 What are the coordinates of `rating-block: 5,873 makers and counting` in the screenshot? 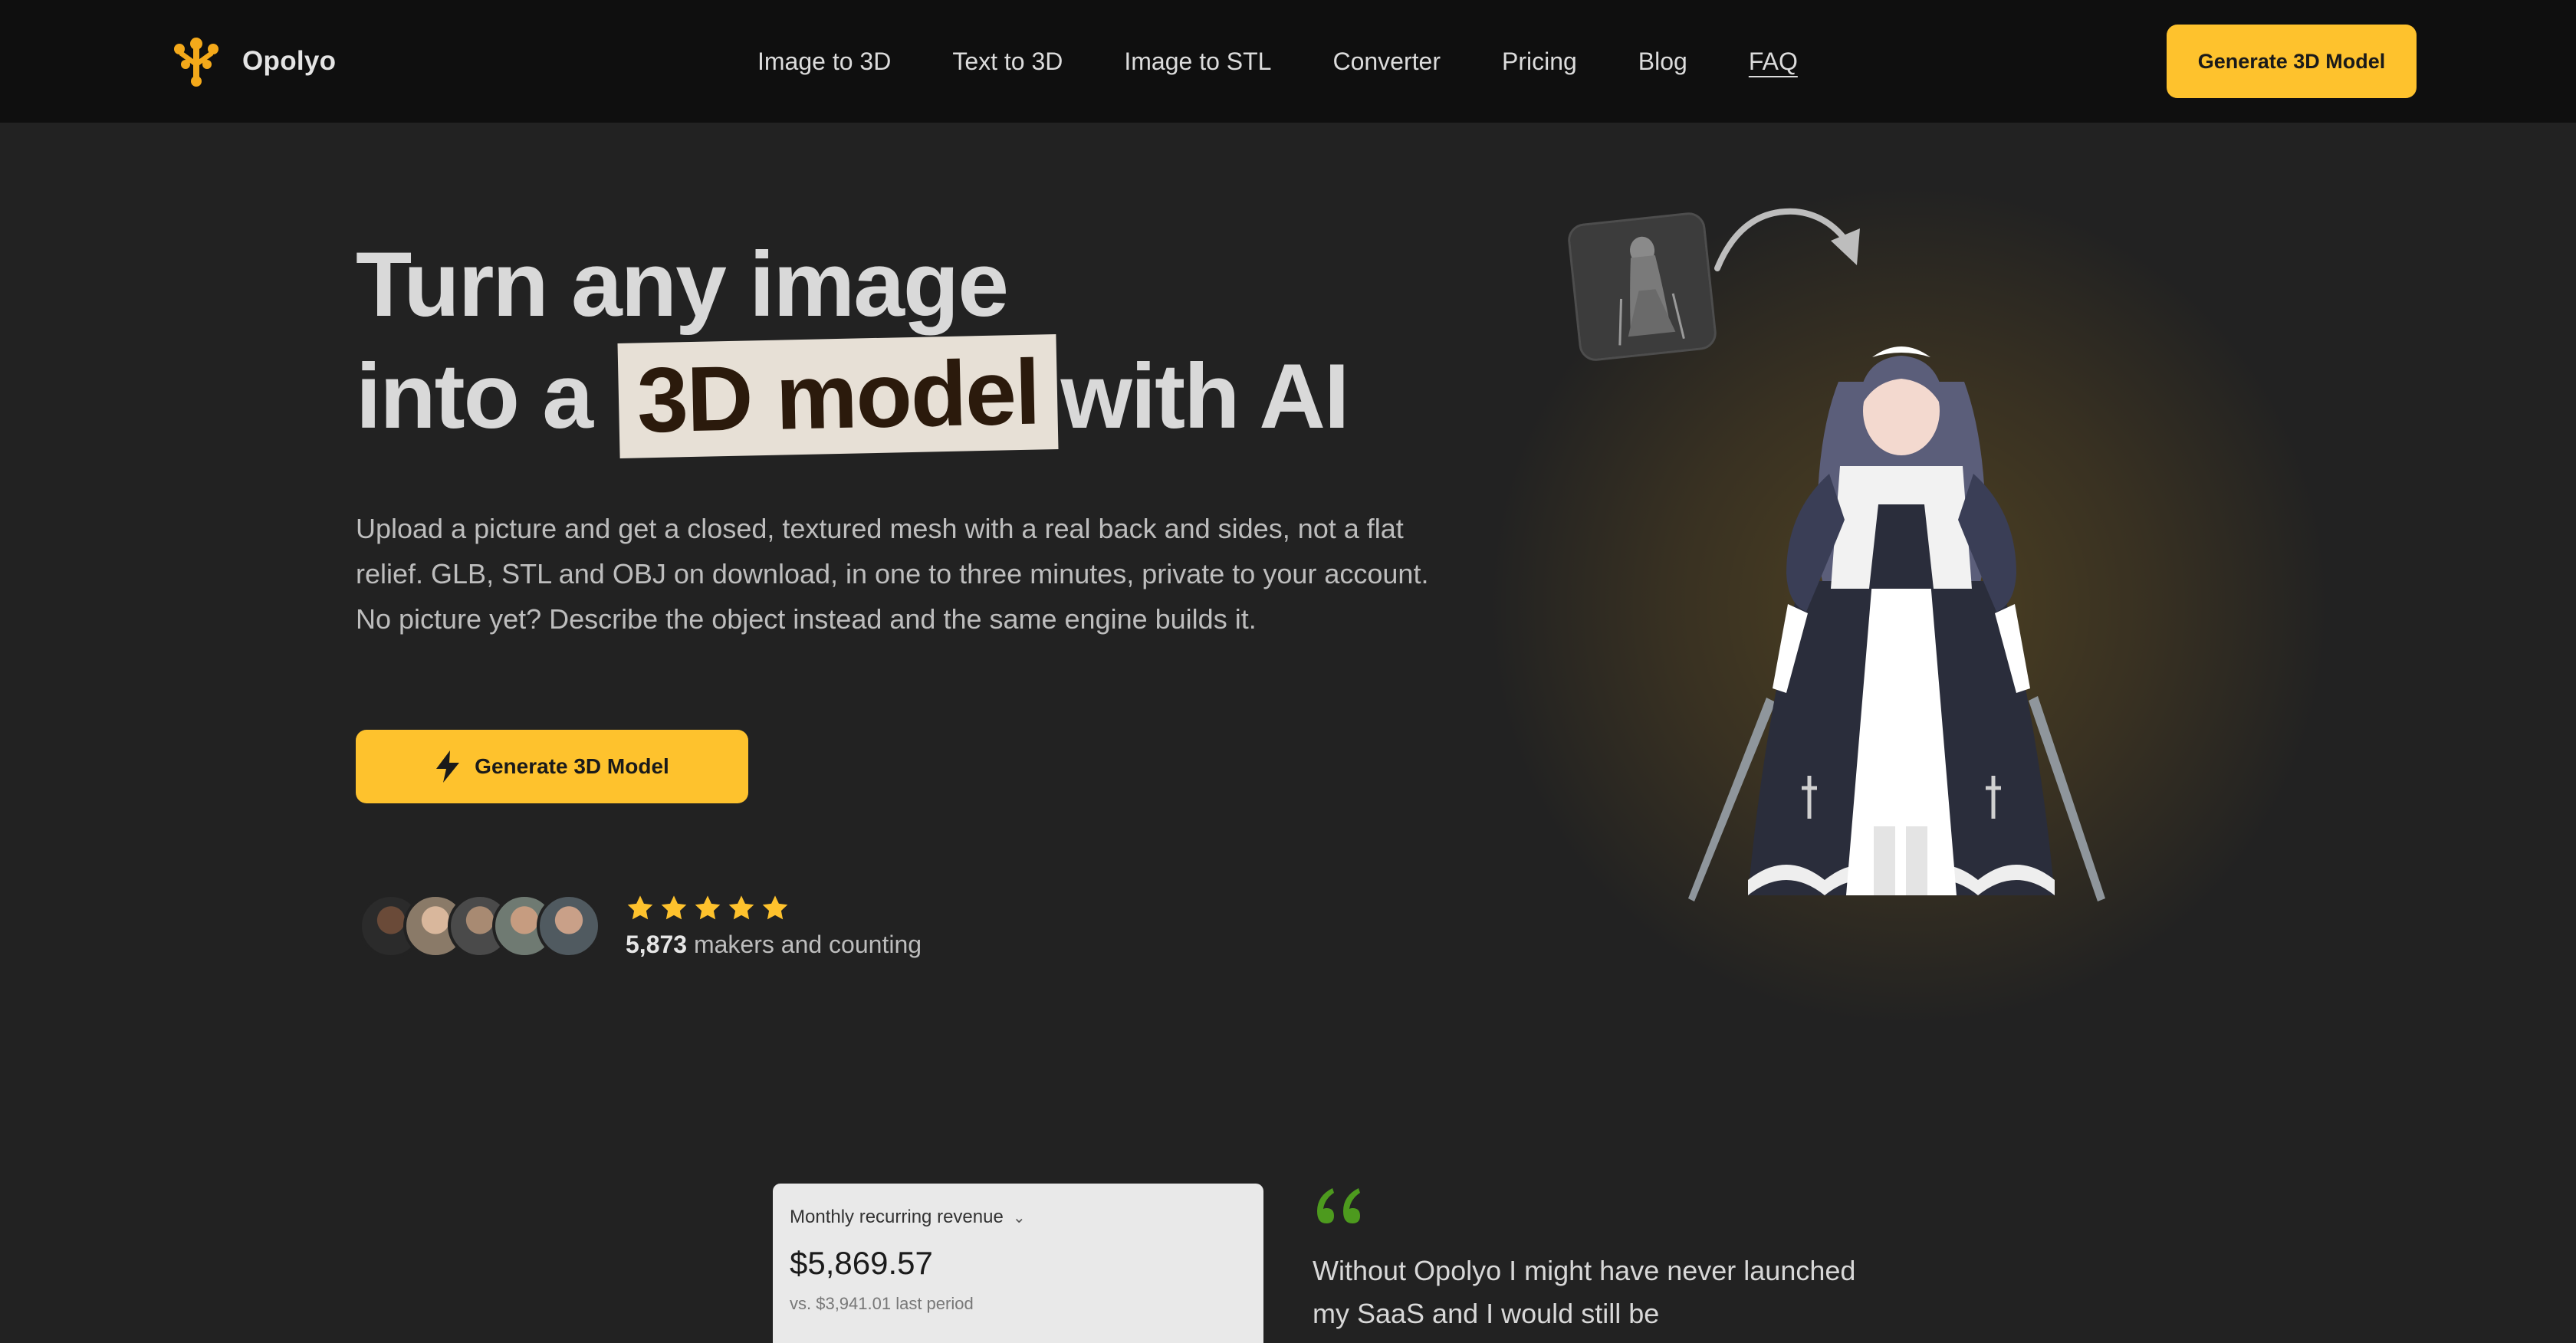 It's located at (774, 927).